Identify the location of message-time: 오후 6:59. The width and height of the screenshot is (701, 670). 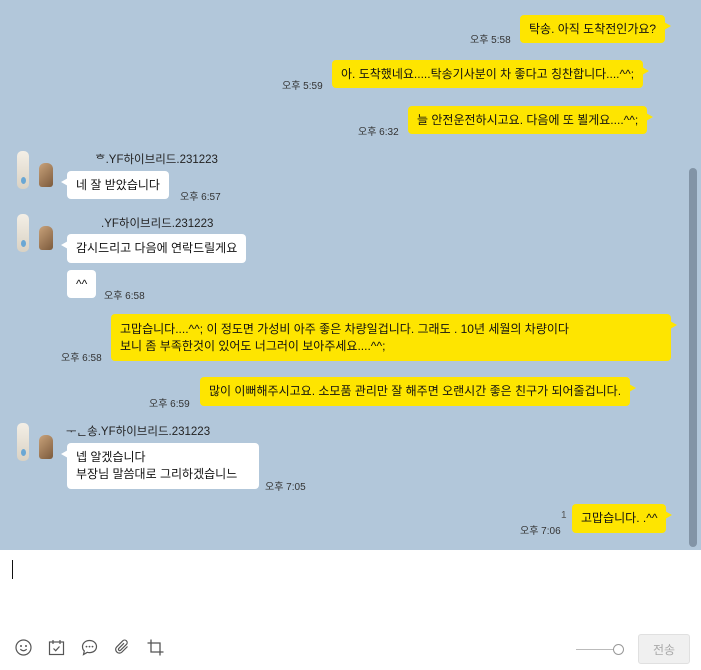
(169, 404).